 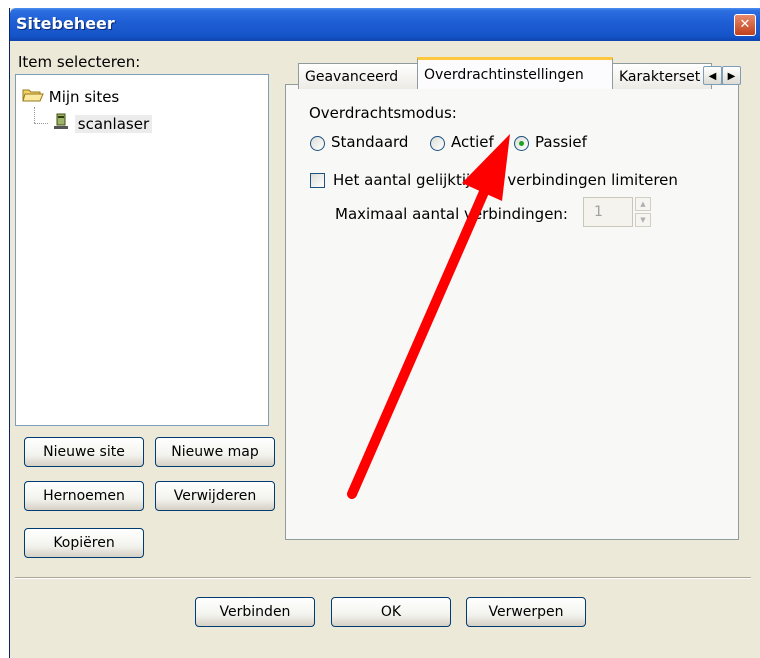 What do you see at coordinates (418, 343) in the screenshot?
I see `annotation-arrow-shaft` at bounding box center [418, 343].